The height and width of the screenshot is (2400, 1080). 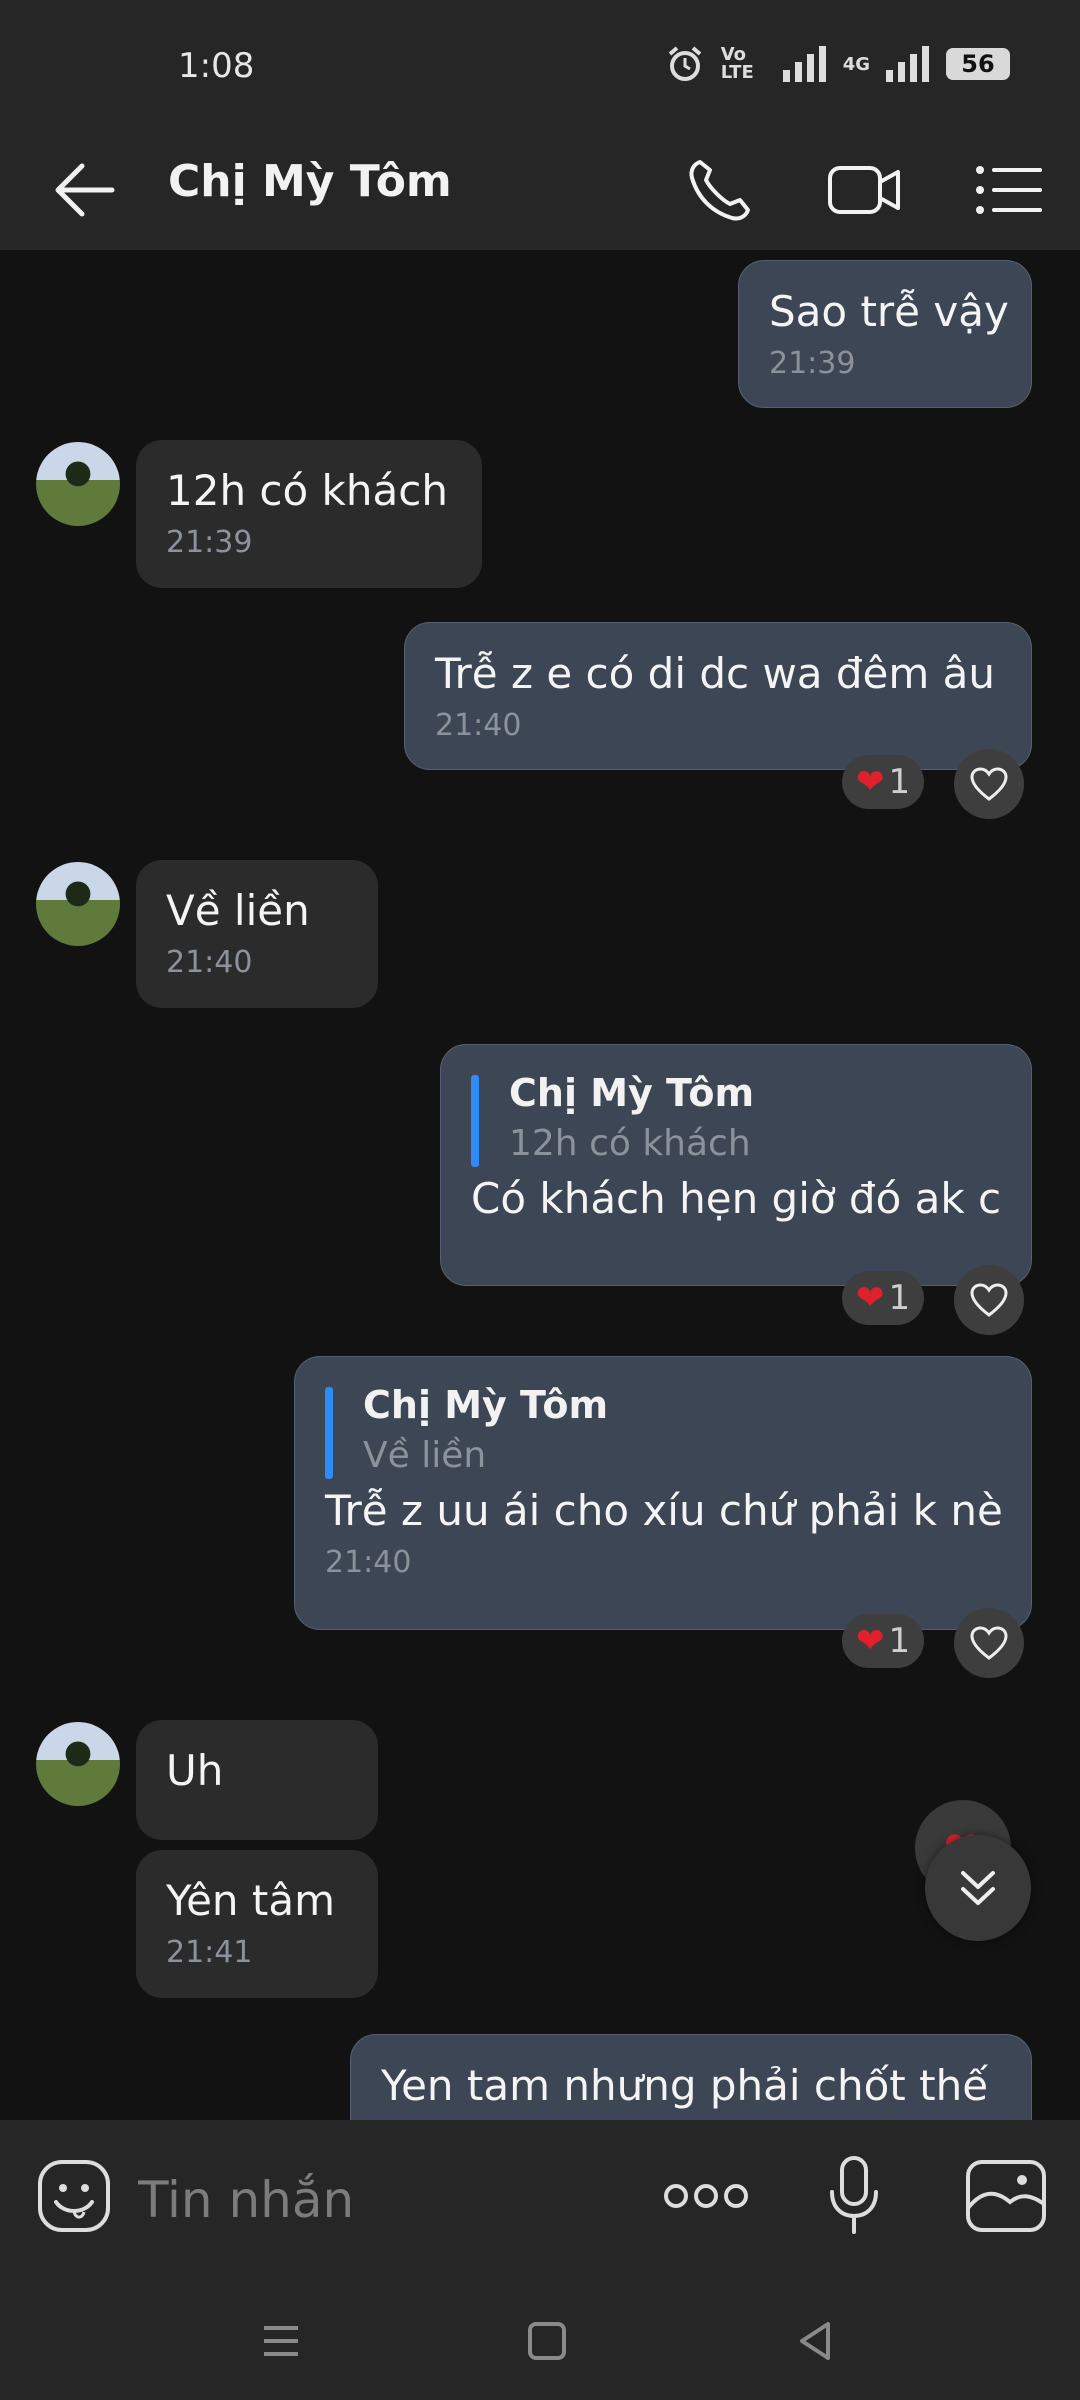 I want to click on message-text: Yên tâm, so click(x=251, y=1900).